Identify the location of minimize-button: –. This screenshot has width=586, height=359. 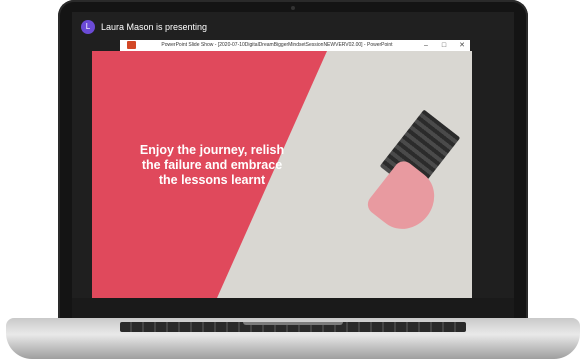
(426, 45).